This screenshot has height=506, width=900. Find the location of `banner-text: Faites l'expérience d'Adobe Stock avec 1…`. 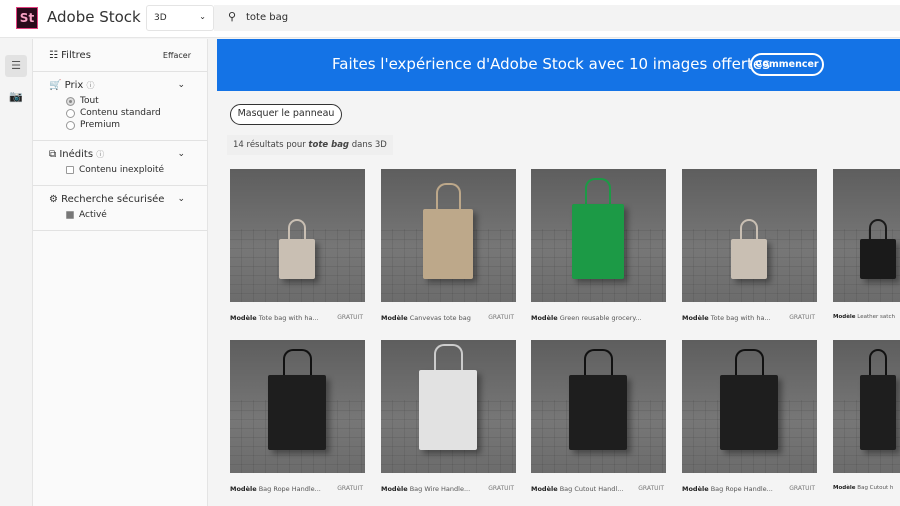

banner-text: Faites l'expérience d'Adobe Stock avec 1… is located at coordinates (551, 64).